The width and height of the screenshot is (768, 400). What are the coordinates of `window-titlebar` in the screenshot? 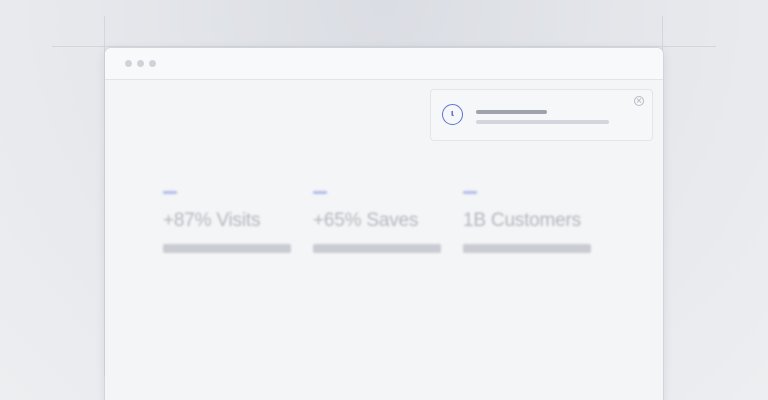 It's located at (384, 64).